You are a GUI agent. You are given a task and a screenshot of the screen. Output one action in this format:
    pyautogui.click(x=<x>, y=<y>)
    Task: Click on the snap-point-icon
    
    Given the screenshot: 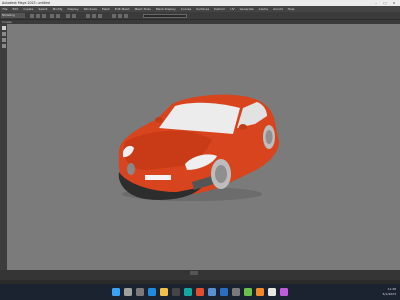 What is the action you would take?
    pyautogui.click(x=100, y=15)
    